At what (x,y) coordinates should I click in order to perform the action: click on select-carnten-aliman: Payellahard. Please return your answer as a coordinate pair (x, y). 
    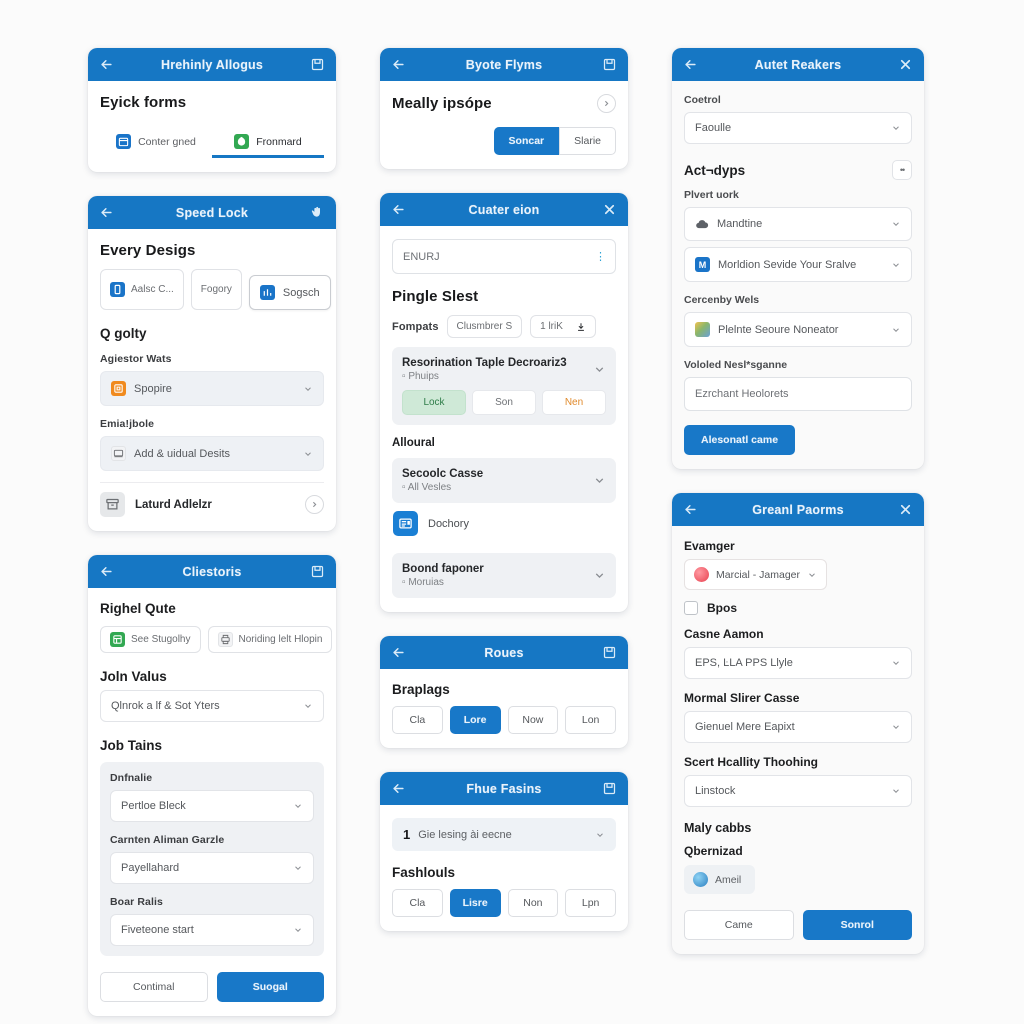
    Looking at the image, I should click on (212, 868).